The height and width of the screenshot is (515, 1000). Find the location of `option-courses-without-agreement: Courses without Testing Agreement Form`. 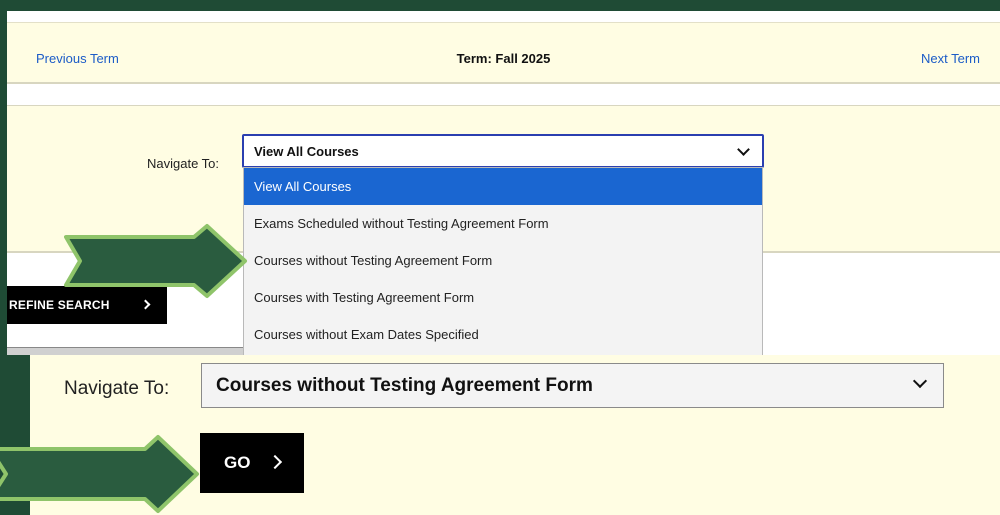

option-courses-without-agreement: Courses without Testing Agreement Form is located at coordinates (503, 260).